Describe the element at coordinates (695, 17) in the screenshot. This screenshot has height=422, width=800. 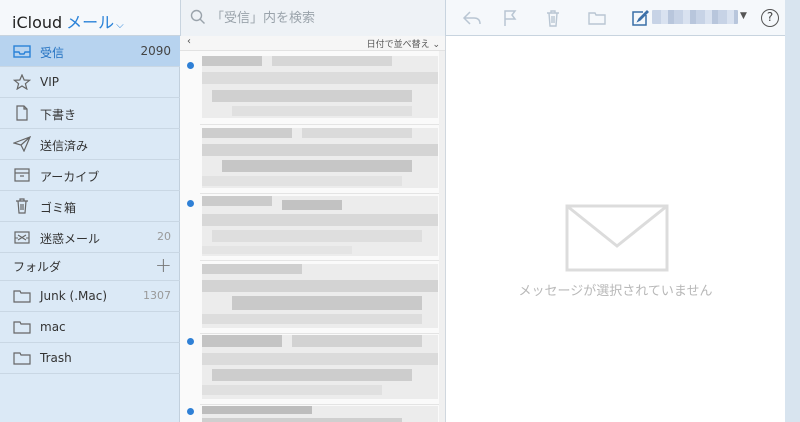
I see `account-menu` at that location.